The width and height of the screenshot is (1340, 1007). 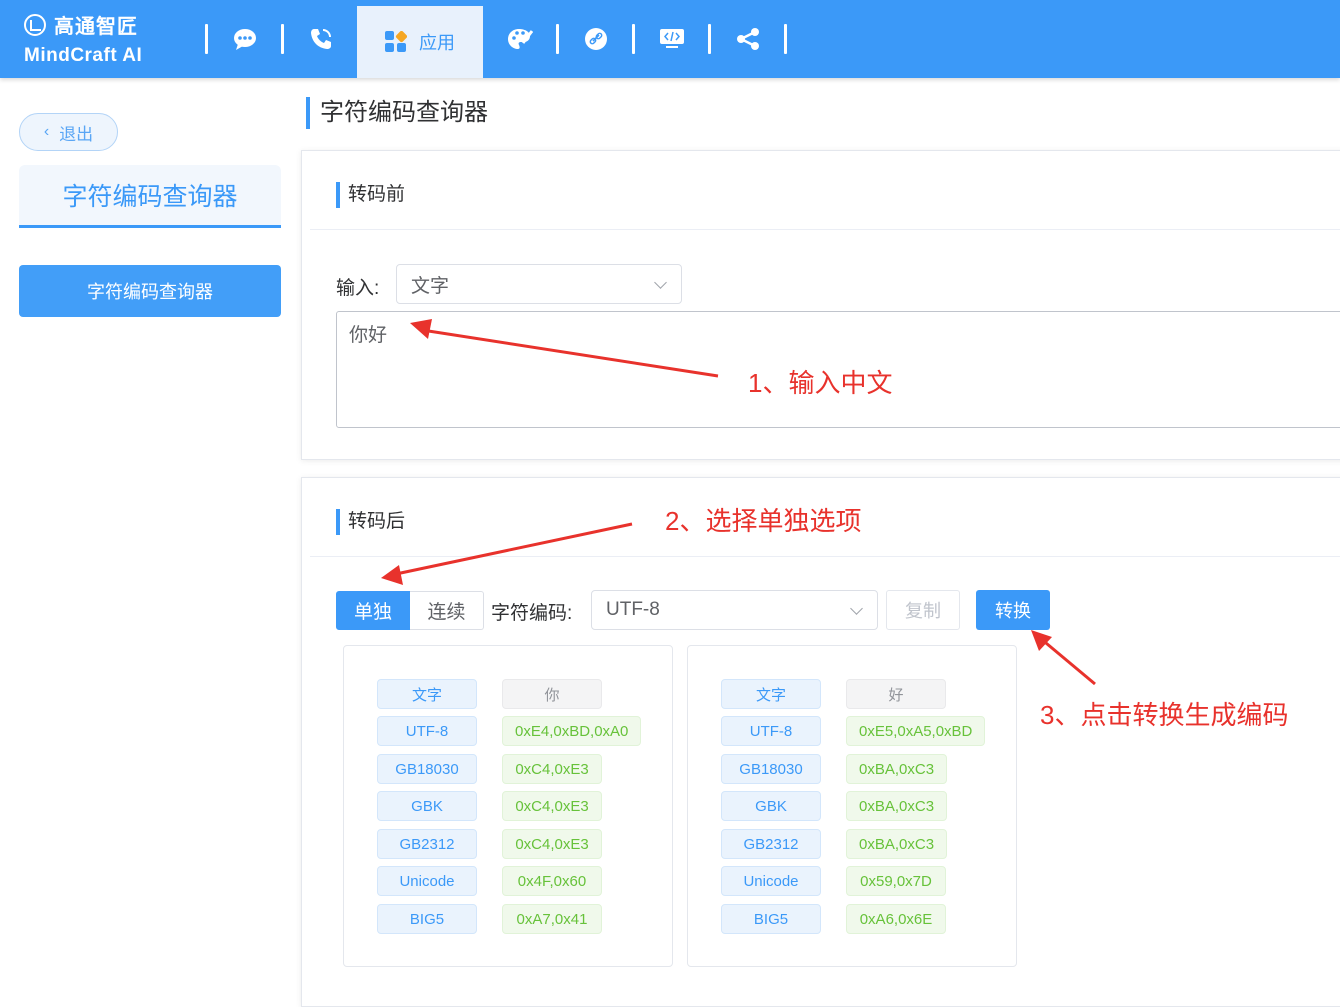 What do you see at coordinates (489, 844) in the screenshot?
I see `result-row: GB2312 0xC4,0xE3` at bounding box center [489, 844].